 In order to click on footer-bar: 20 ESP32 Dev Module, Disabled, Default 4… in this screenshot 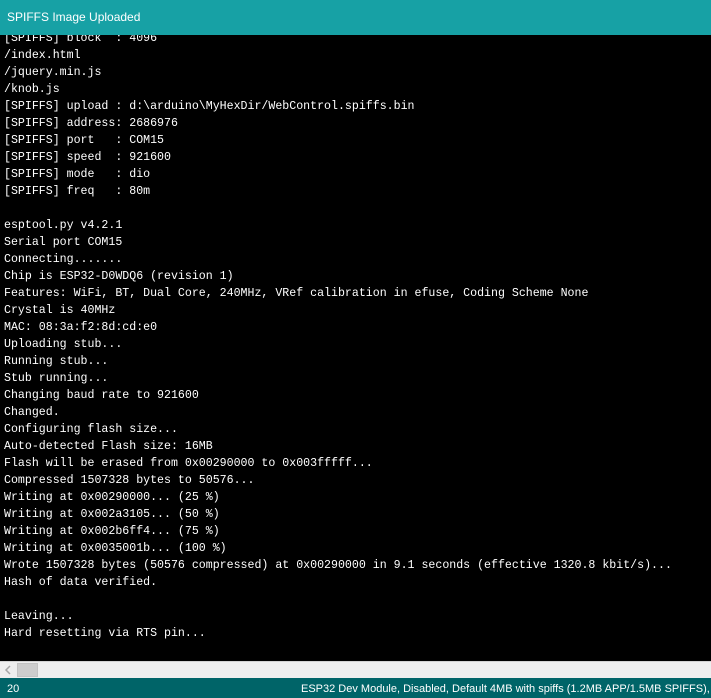, I will do `click(355, 688)`.